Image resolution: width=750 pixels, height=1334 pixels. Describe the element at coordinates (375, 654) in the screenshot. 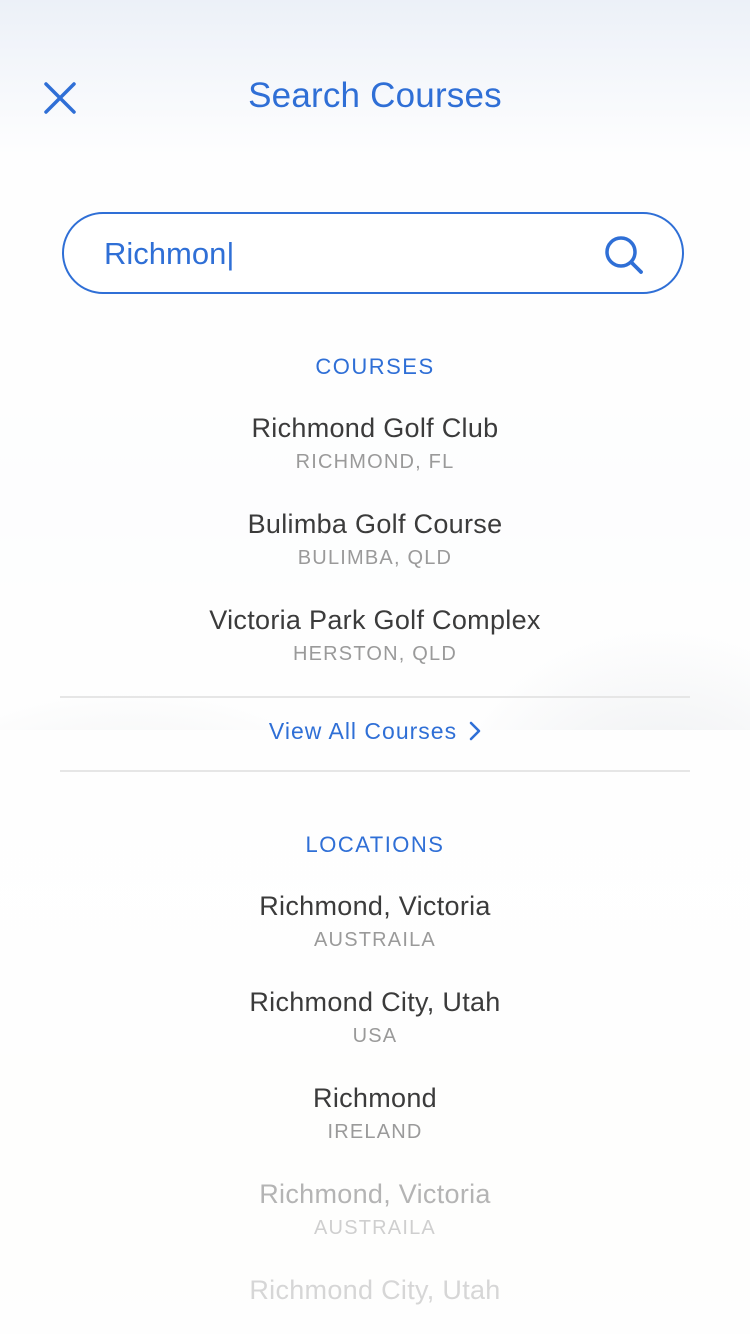

I see `course-location: HERSTON, QLD` at that location.